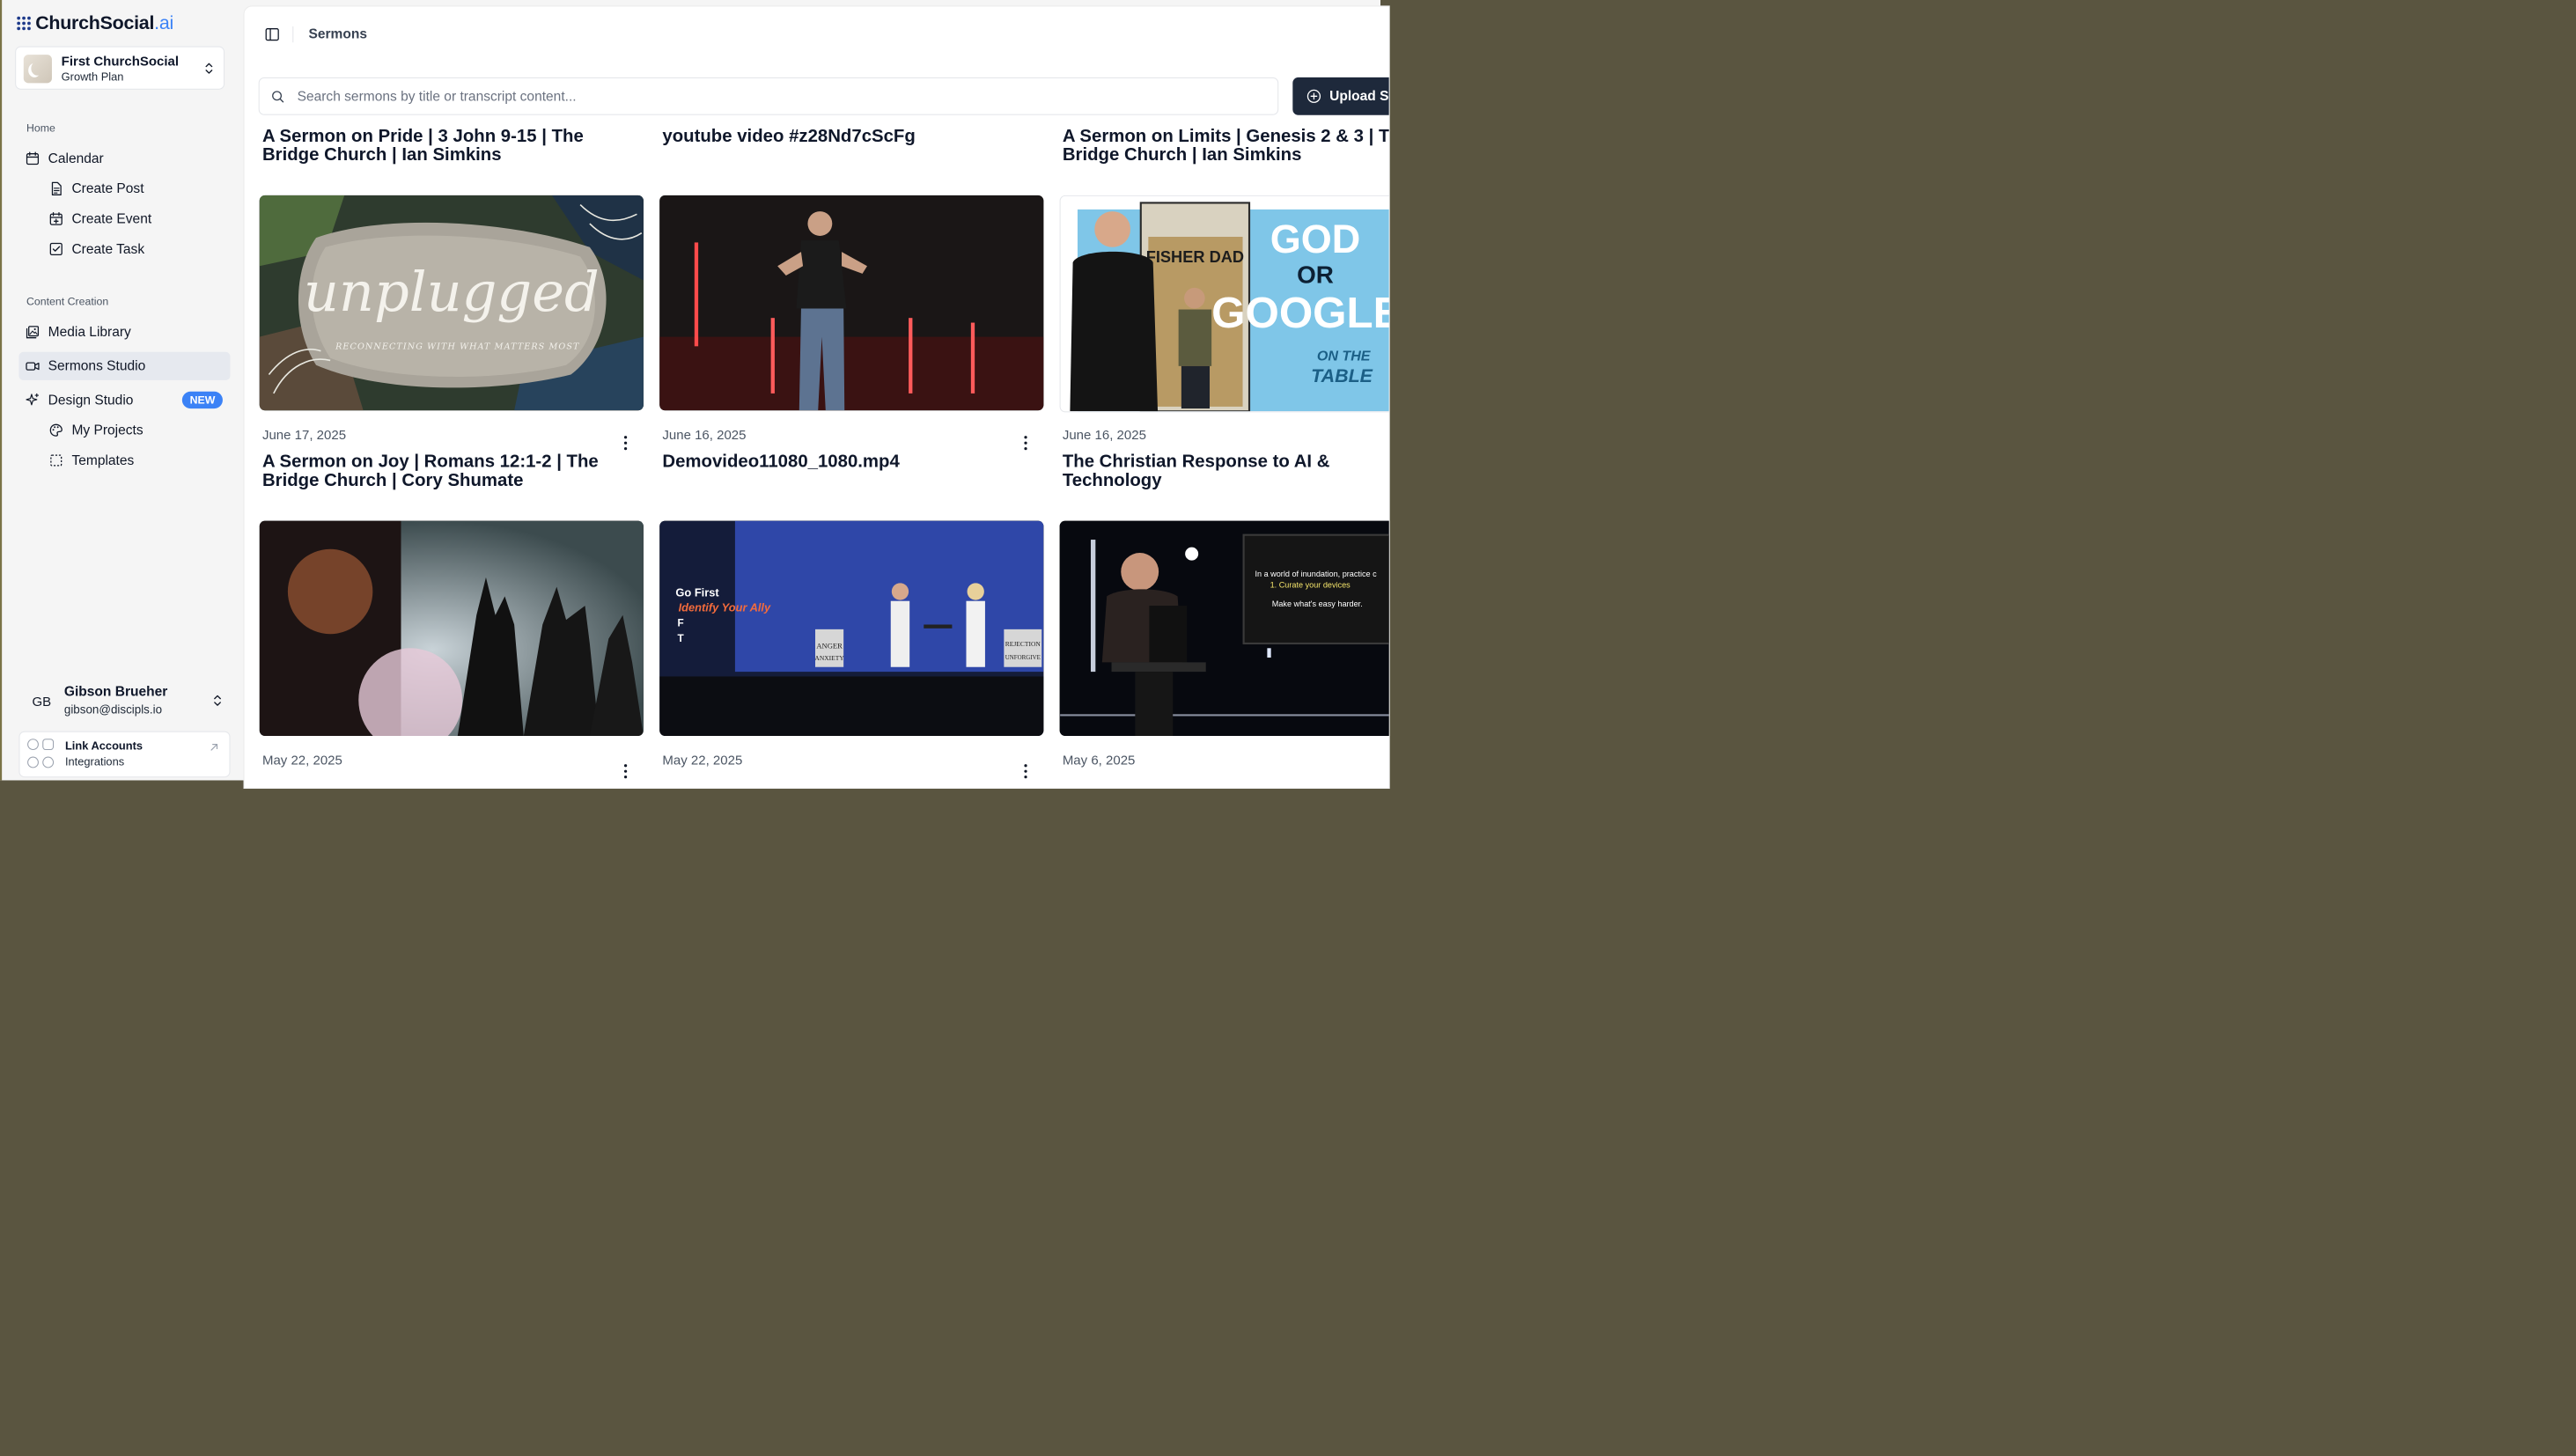 Image resolution: width=2576 pixels, height=1456 pixels. I want to click on sidebar-item-media-library: Media Library, so click(124, 332).